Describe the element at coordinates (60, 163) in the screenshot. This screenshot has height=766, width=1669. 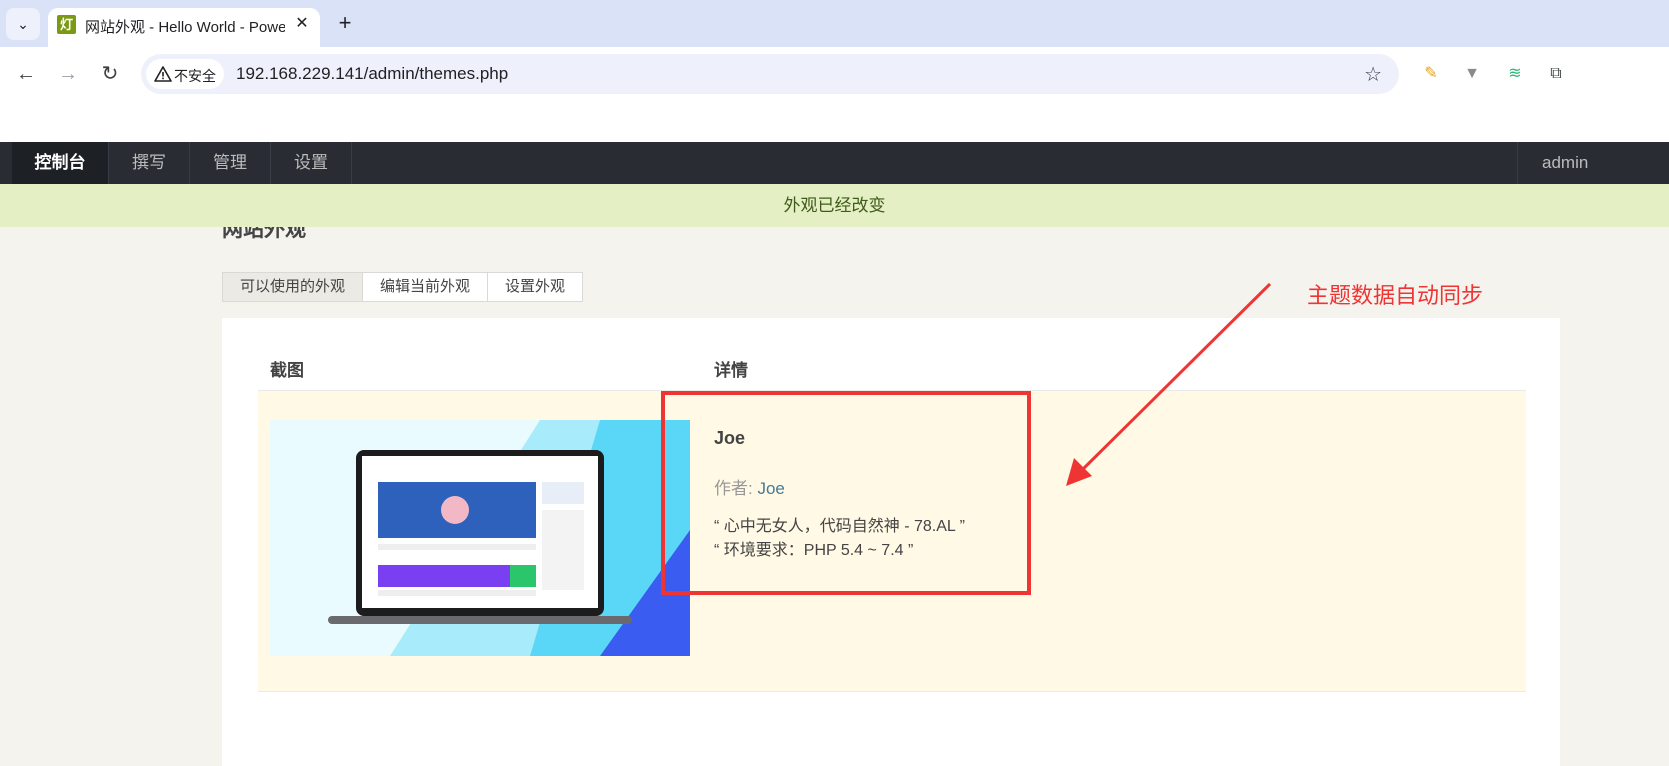
I see `nav-dashboard: 控制台` at that location.